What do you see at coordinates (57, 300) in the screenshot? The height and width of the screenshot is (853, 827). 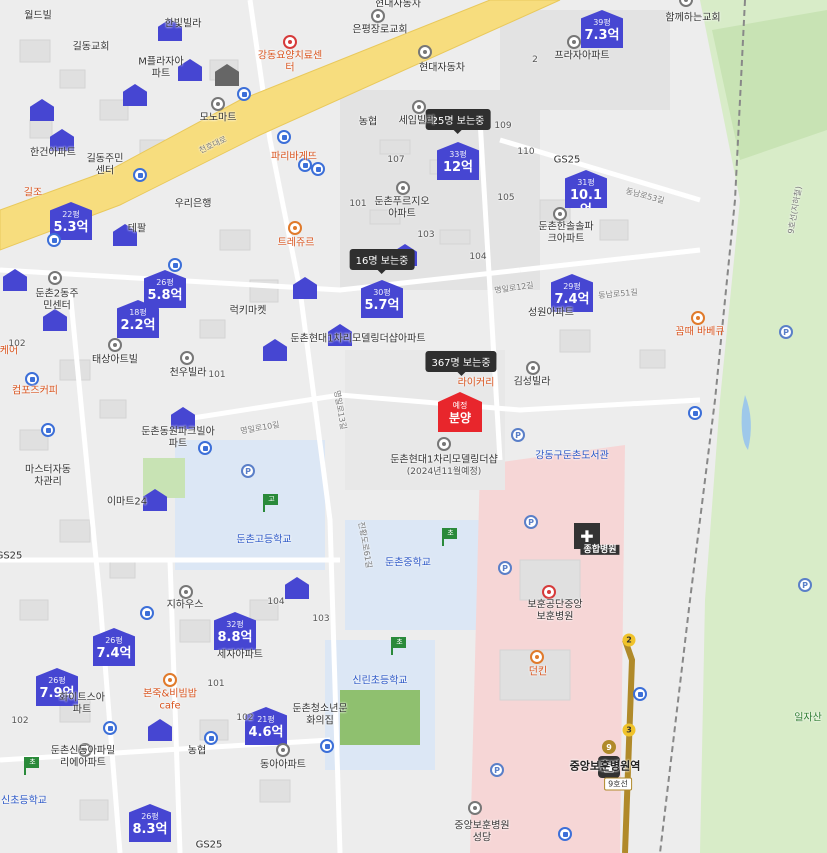 I see `map-label: 둔촌2동주민센터` at bounding box center [57, 300].